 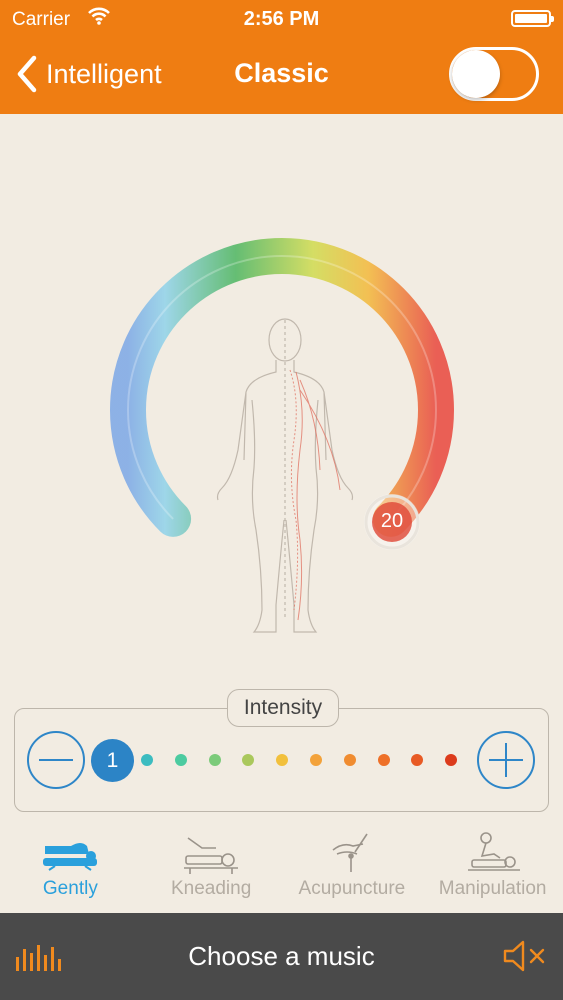 I want to click on music-bar: Choose a music, so click(x=281, y=956).